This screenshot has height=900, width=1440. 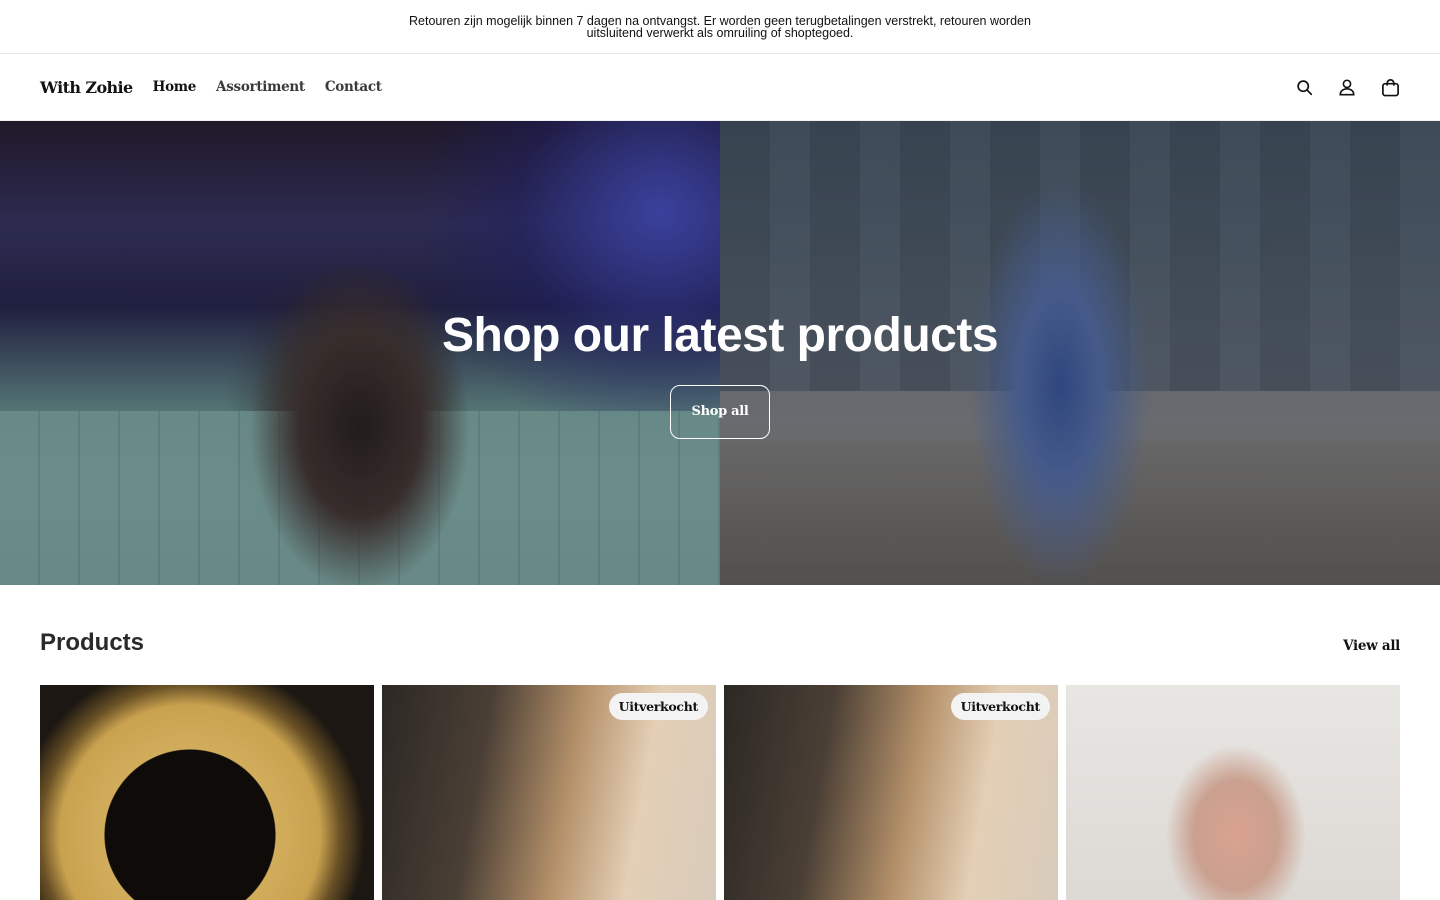 What do you see at coordinates (720, 87) in the screenshot?
I see `site-header: With Zohie Home Assortiment Contact` at bounding box center [720, 87].